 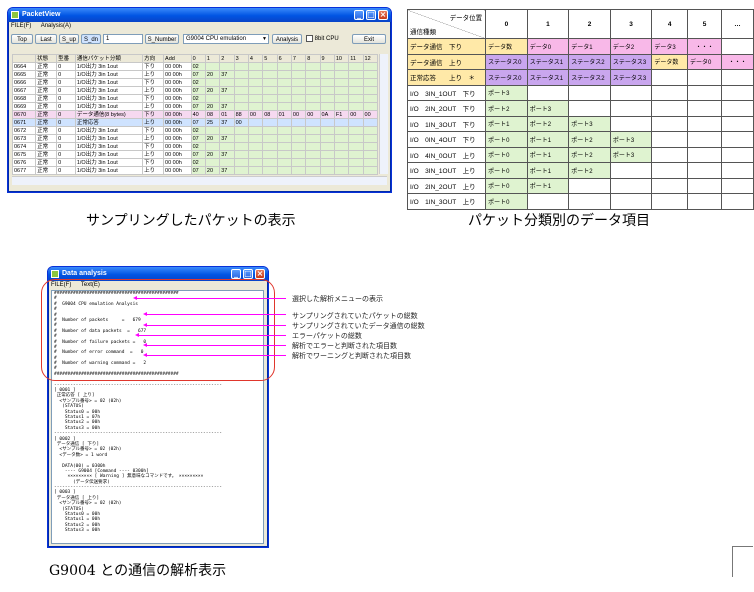 I want to click on table-cell: 37, so click(x=227, y=170).